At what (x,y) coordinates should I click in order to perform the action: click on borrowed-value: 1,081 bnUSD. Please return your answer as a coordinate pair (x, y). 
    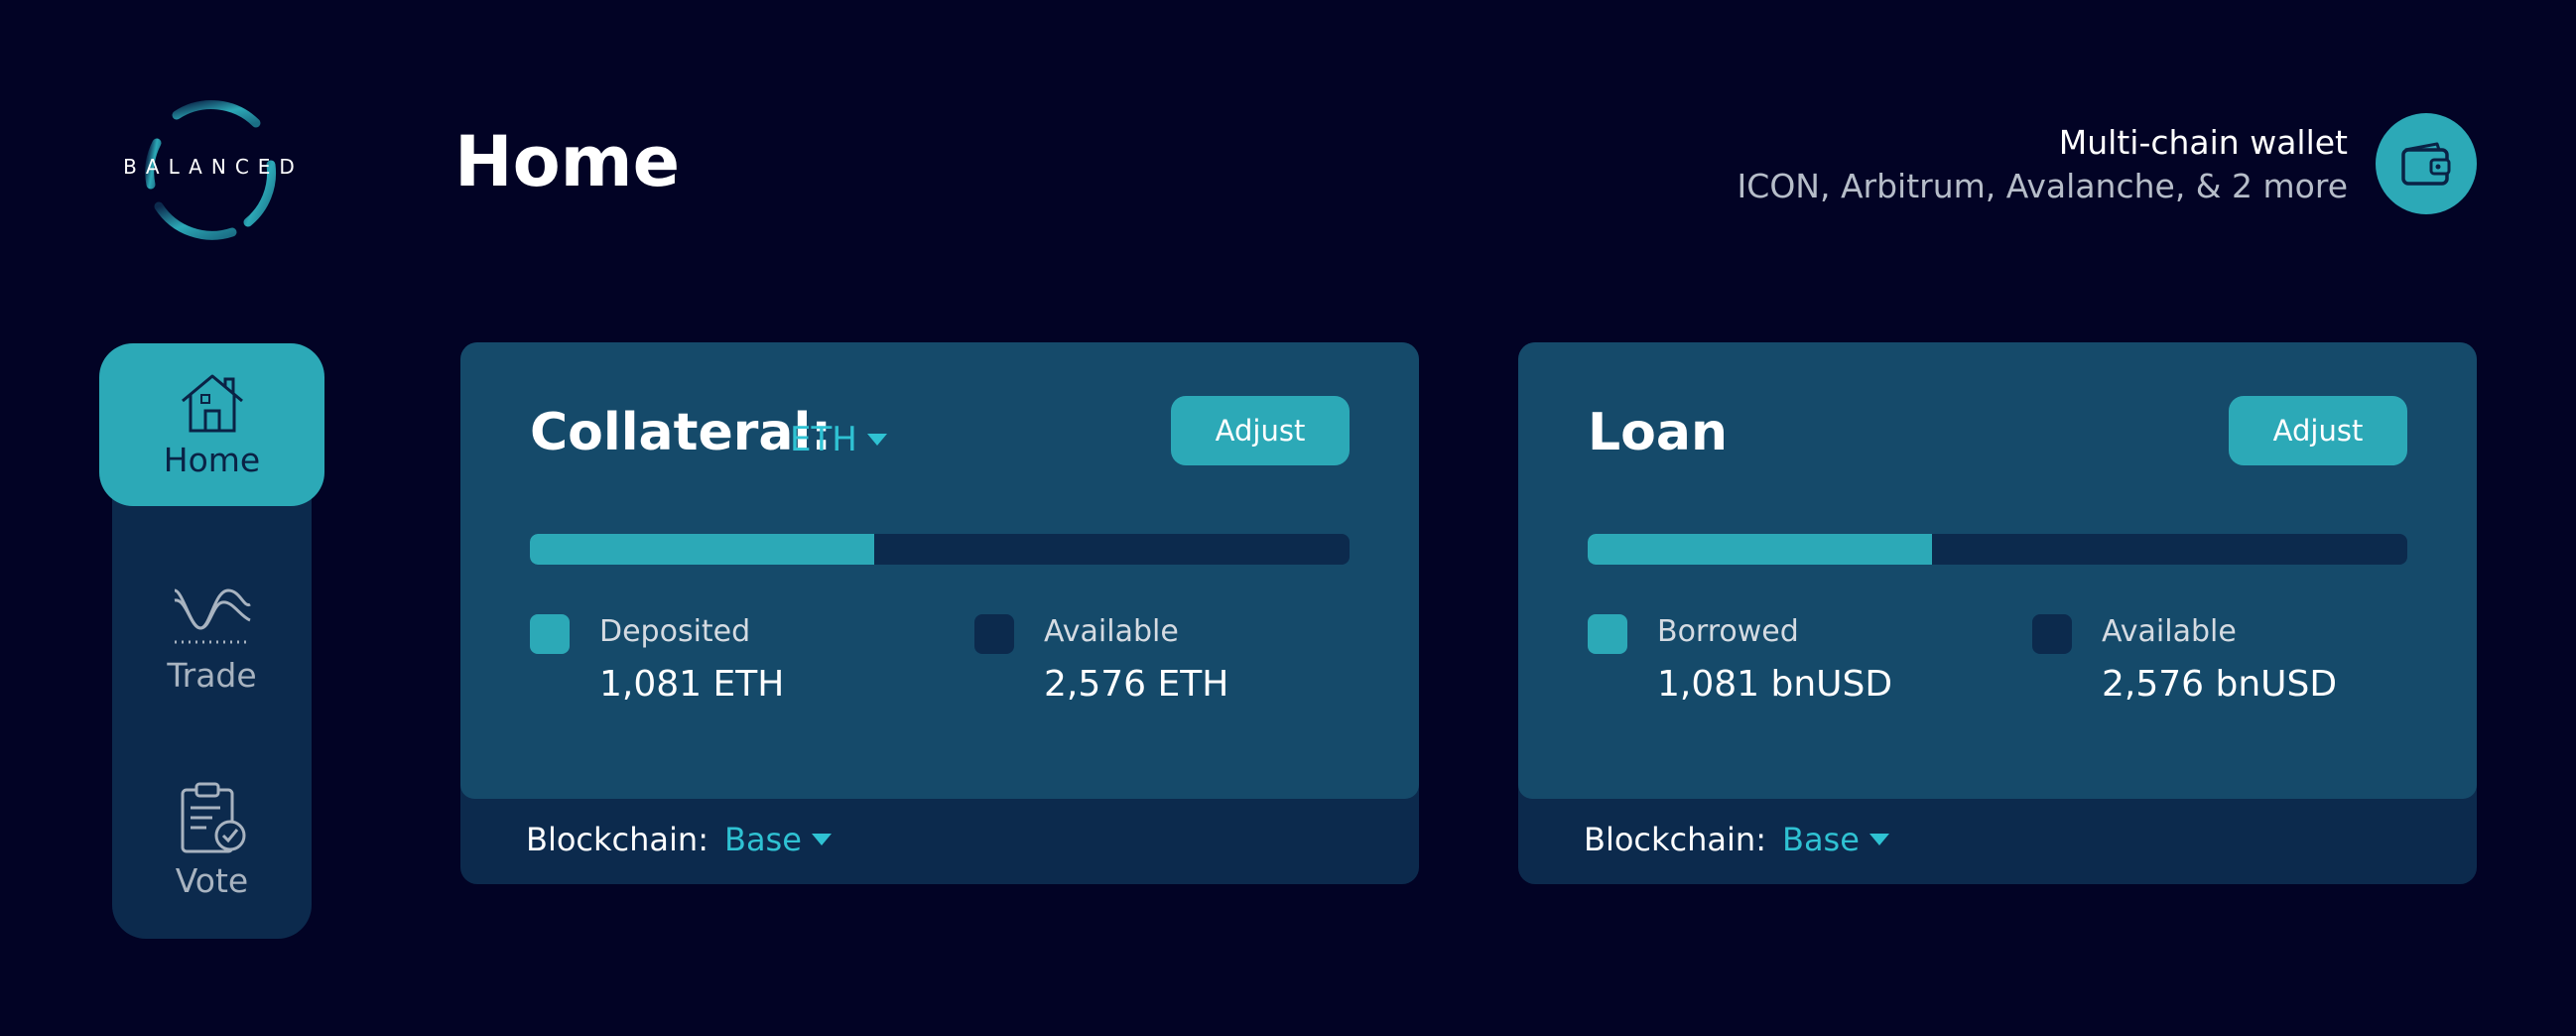
    Looking at the image, I should click on (1775, 684).